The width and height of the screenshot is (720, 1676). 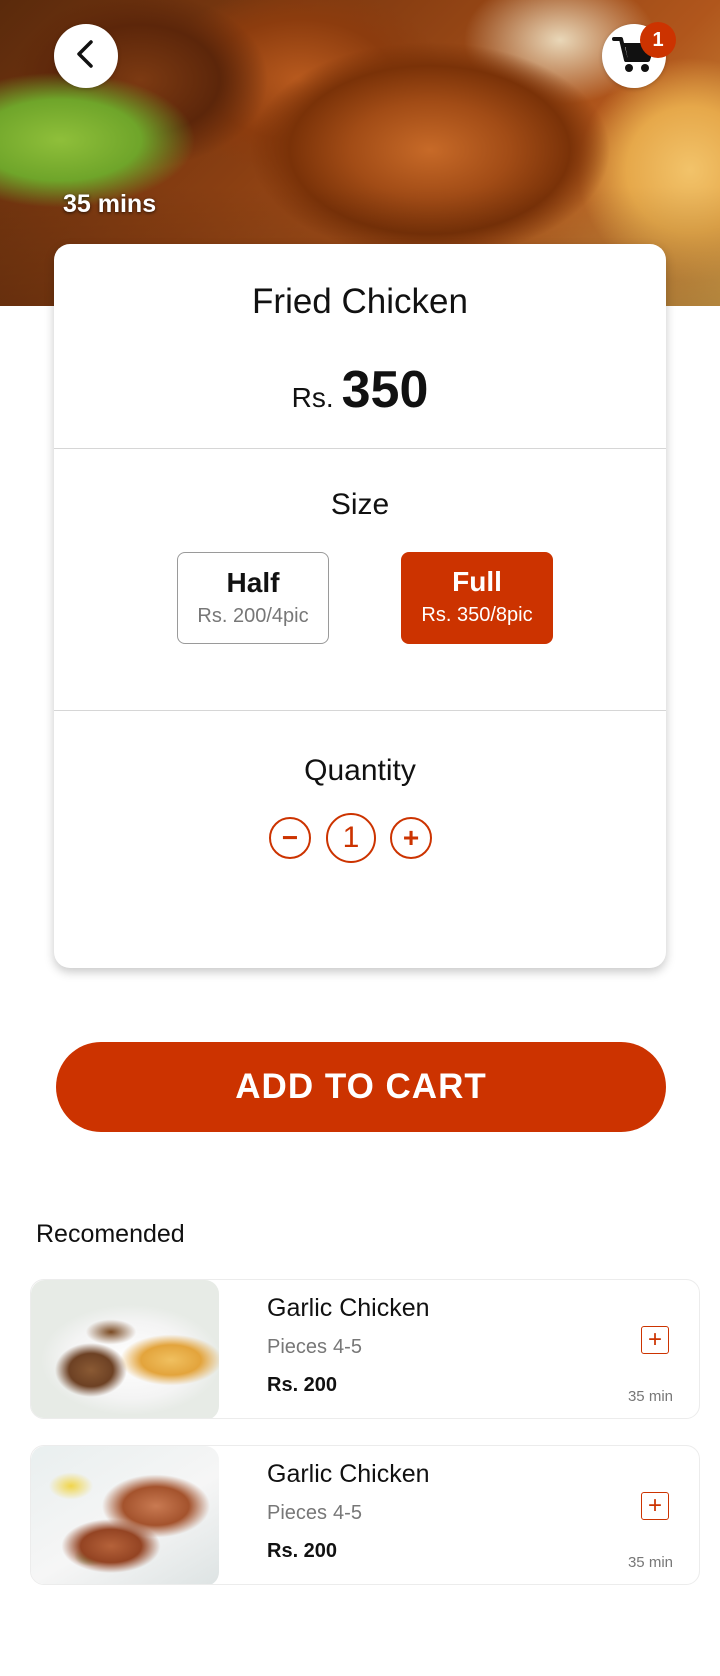 I want to click on add-to-cart-button: ADD TO CART, so click(x=361, y=1087).